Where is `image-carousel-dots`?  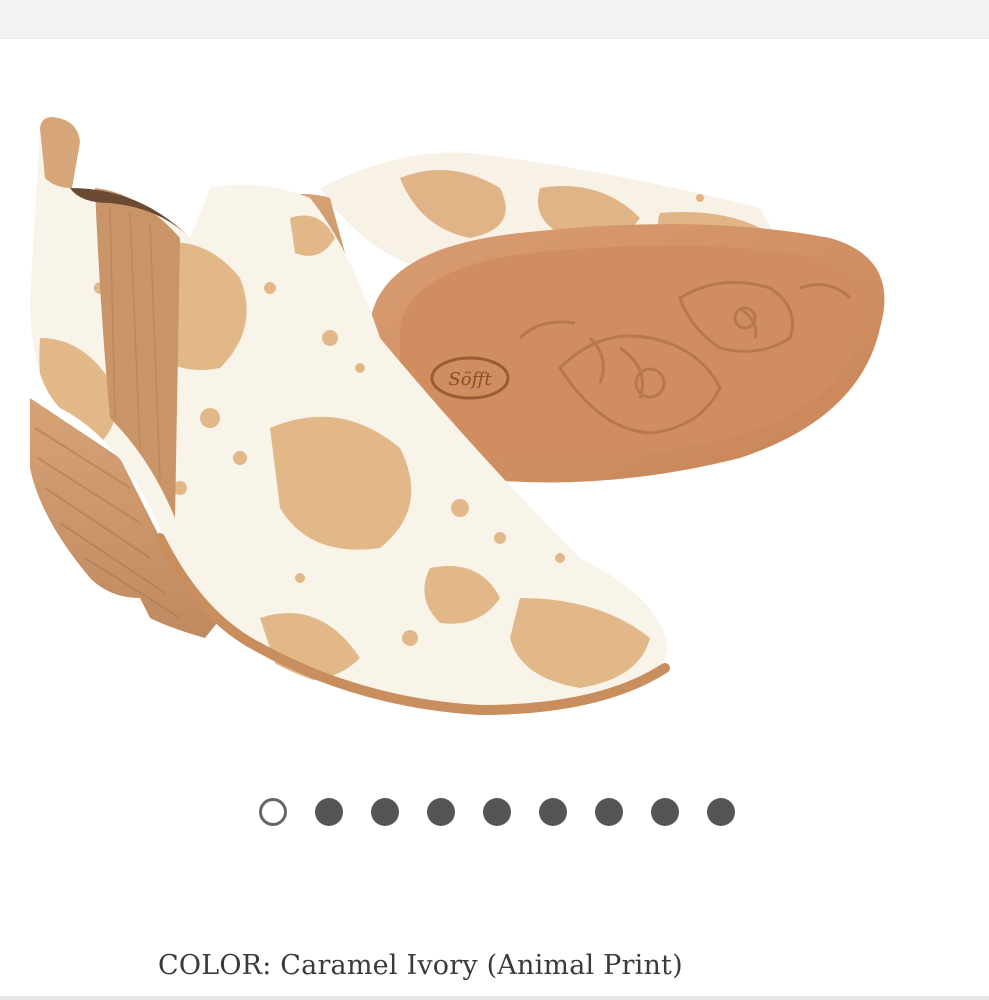 image-carousel-dots is located at coordinates (494, 812).